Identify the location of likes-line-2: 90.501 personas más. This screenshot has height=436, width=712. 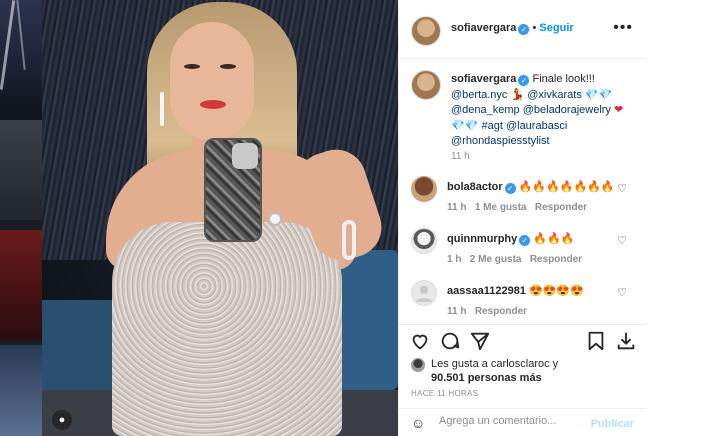
(486, 378).